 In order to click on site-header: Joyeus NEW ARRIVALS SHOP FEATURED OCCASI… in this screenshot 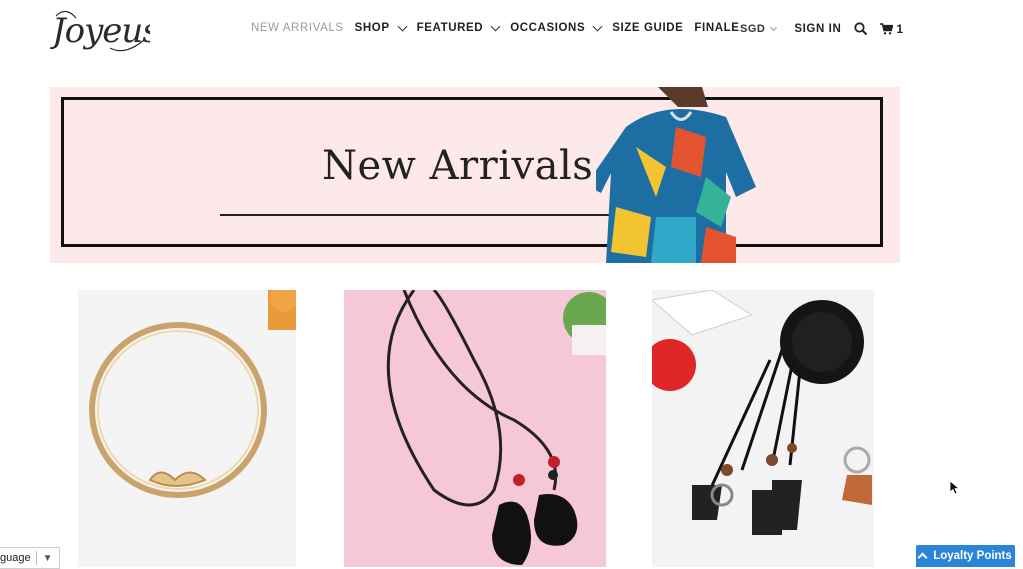, I will do `click(511, 30)`.